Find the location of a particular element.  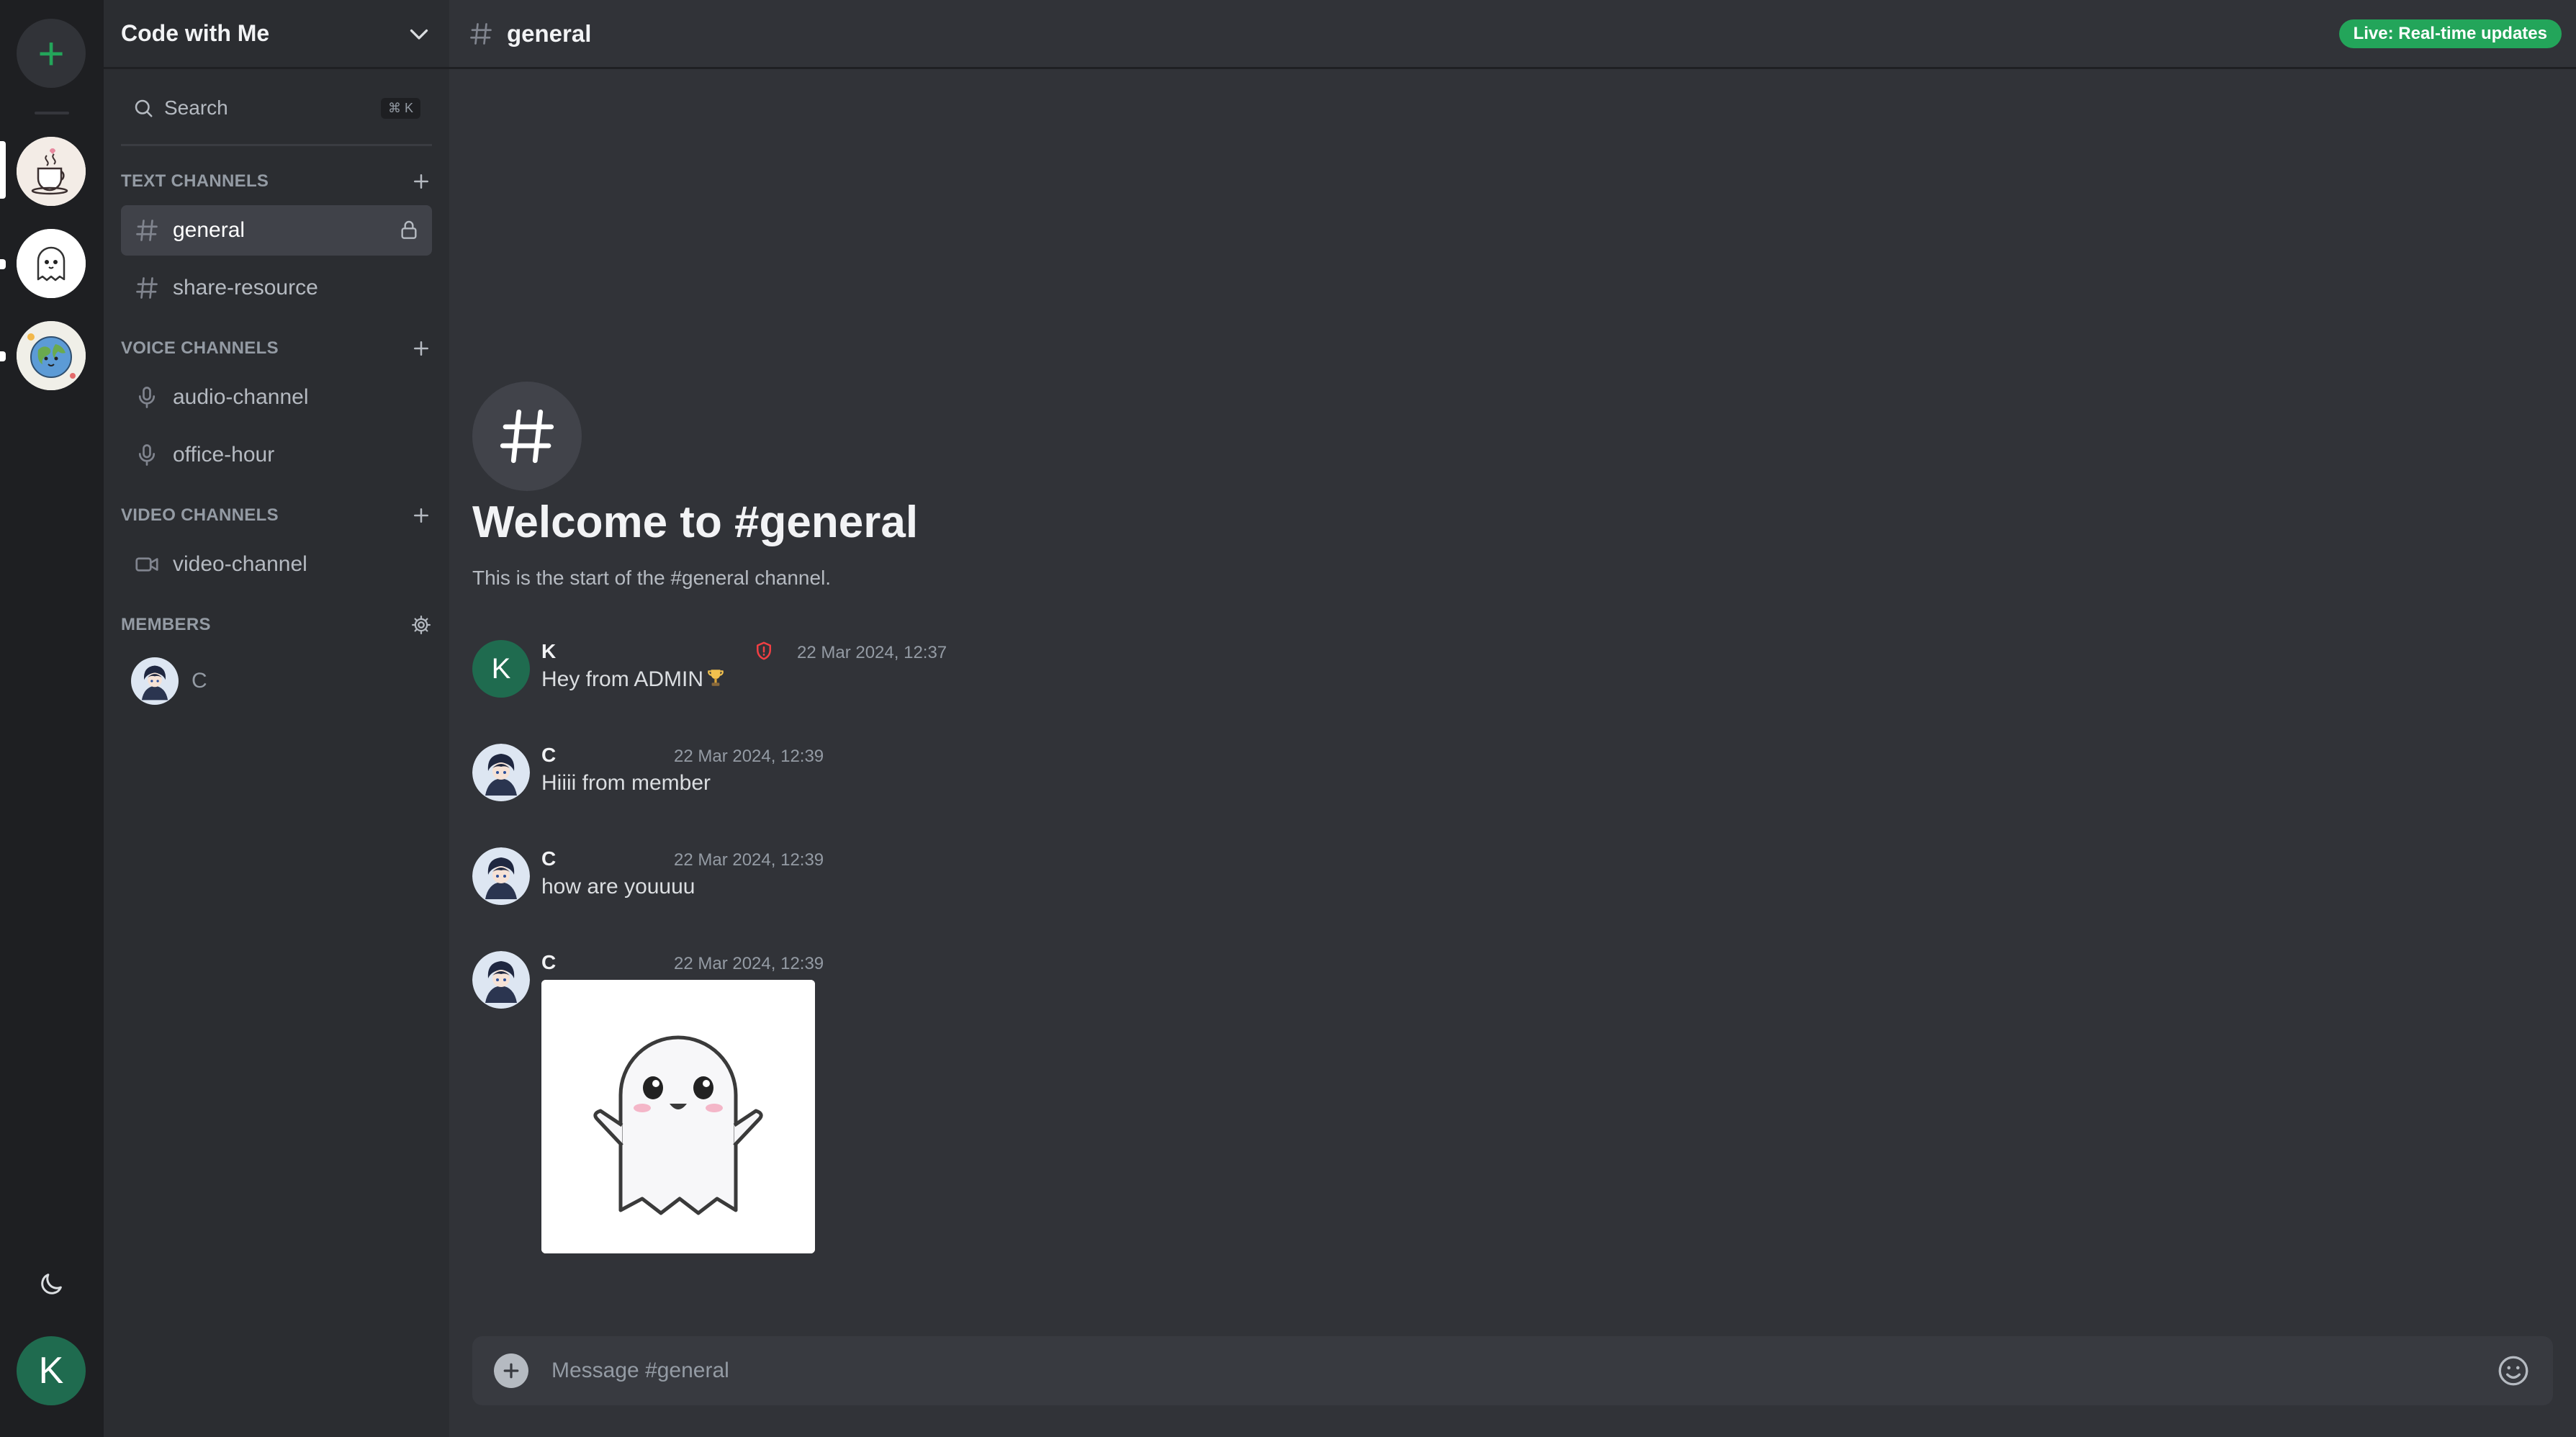

channel-label: video-channel is located at coordinates (240, 564).